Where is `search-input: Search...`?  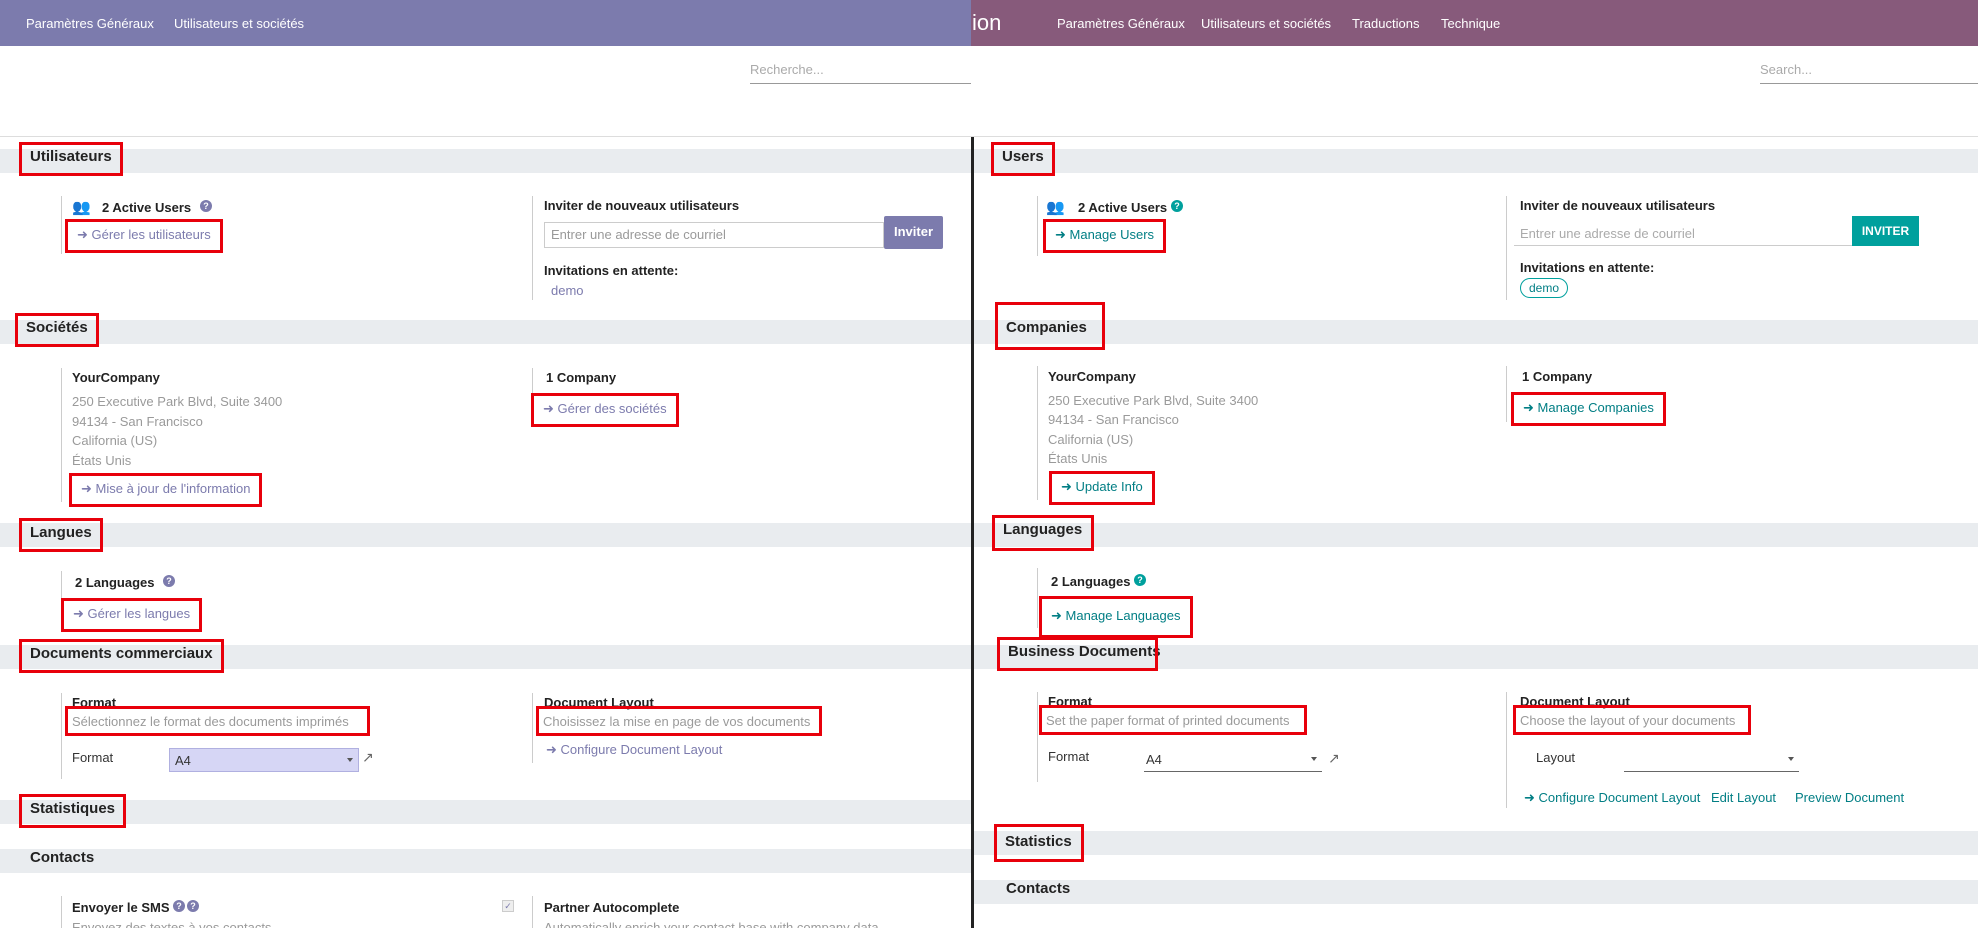 search-input: Search... is located at coordinates (1869, 72).